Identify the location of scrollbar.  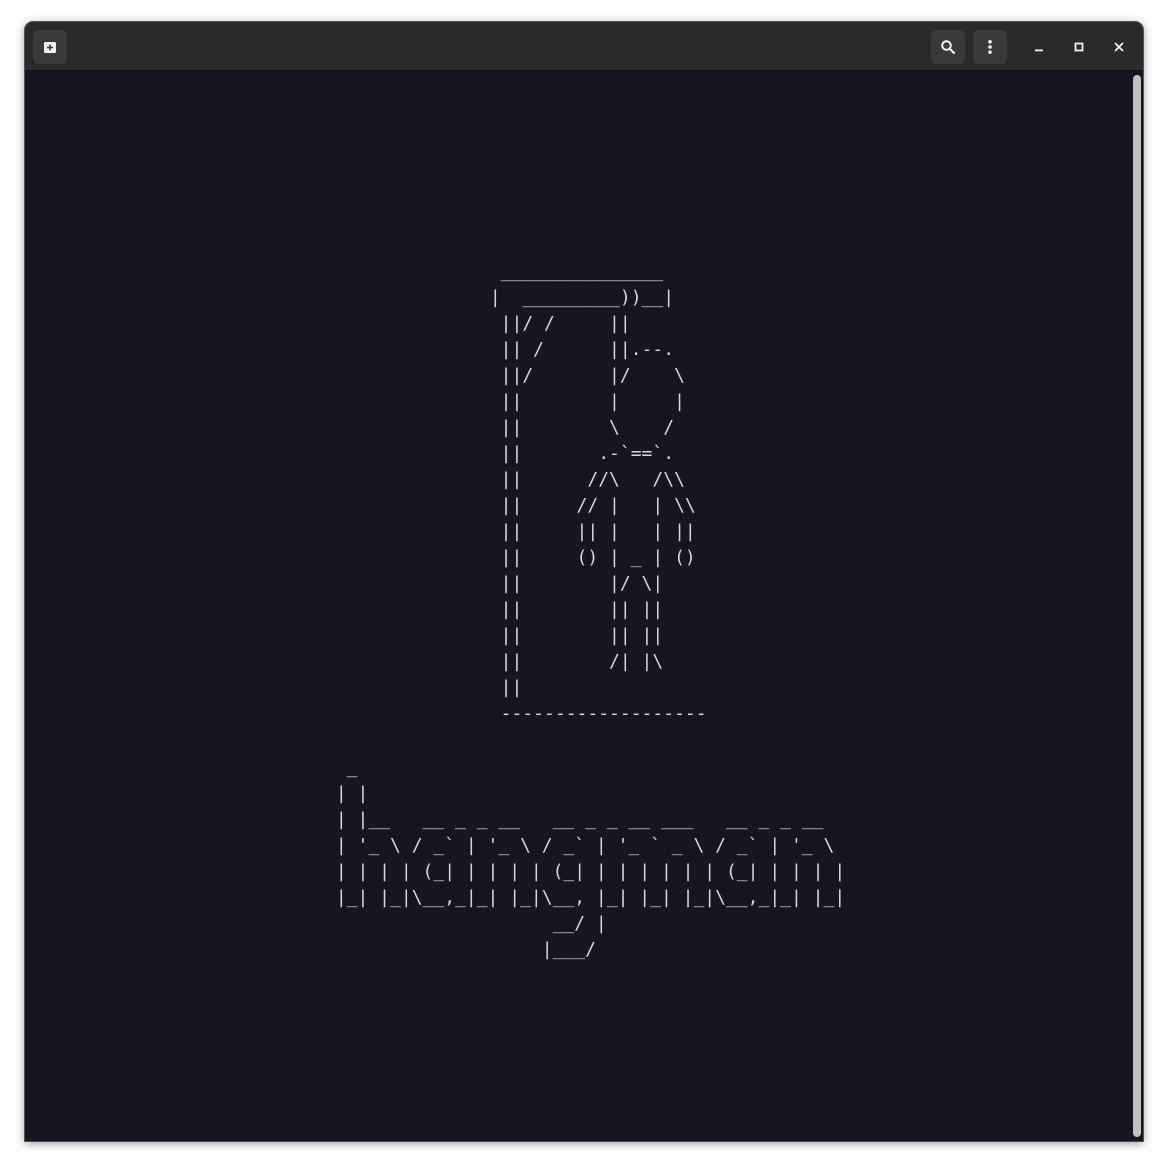
(1136, 606).